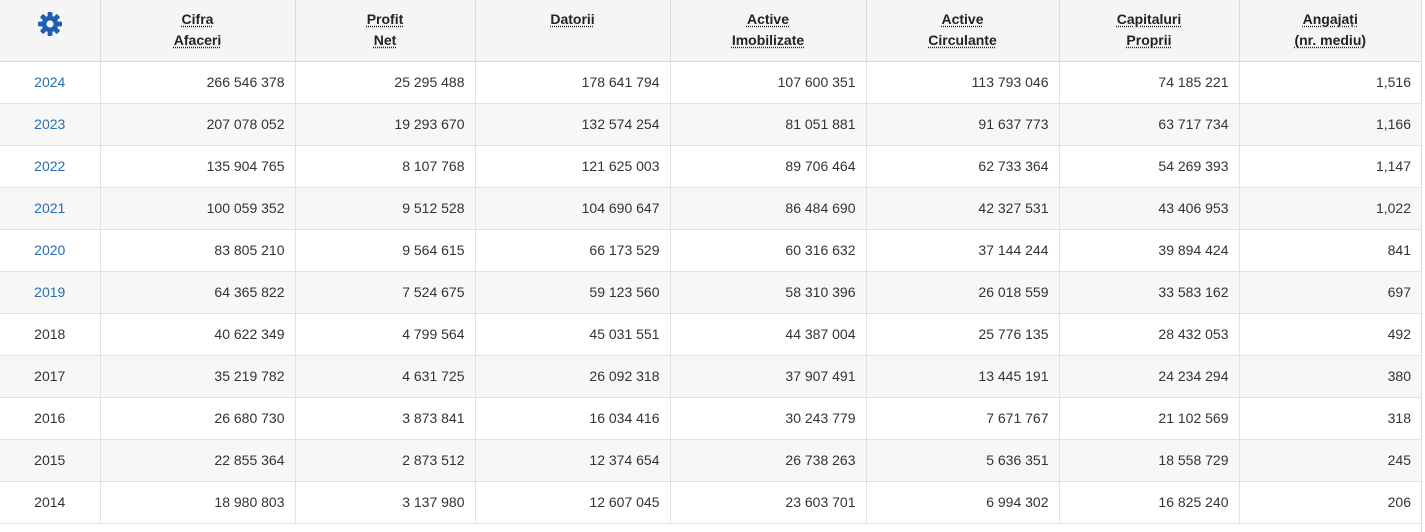 This screenshot has width=1425, height=532. I want to click on cell-active-imobilizate: 81 051 881, so click(768, 124).